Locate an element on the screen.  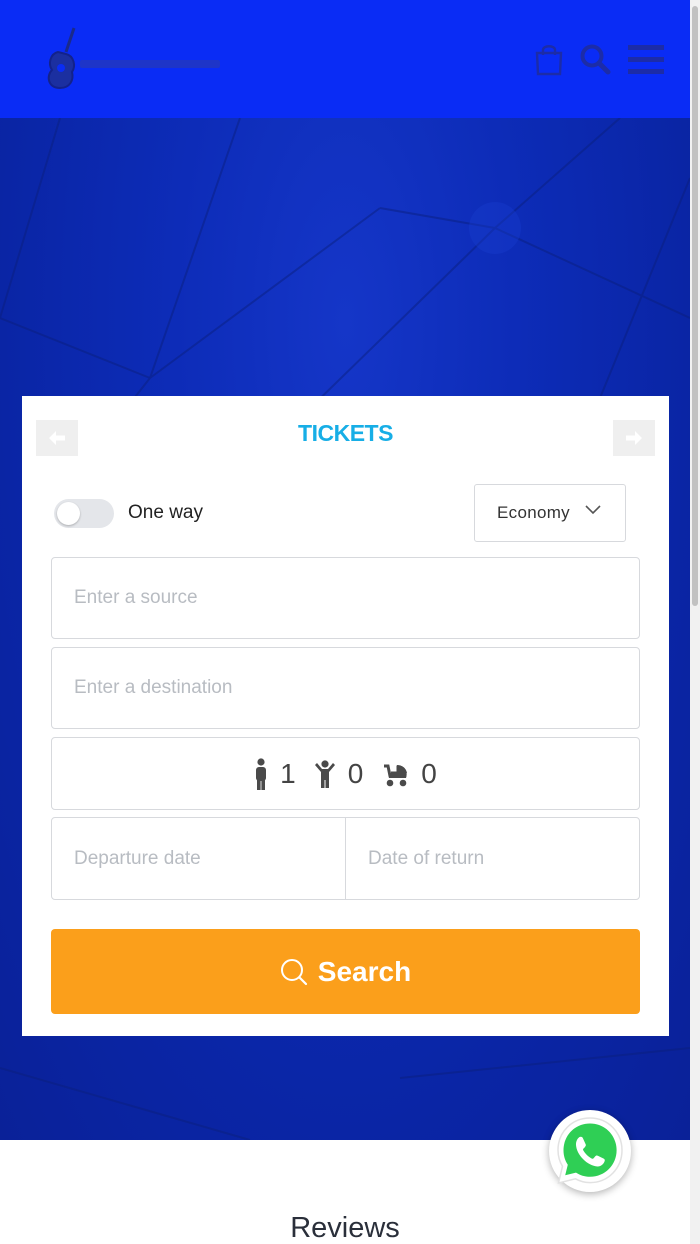
person-icon is located at coordinates (261, 773).